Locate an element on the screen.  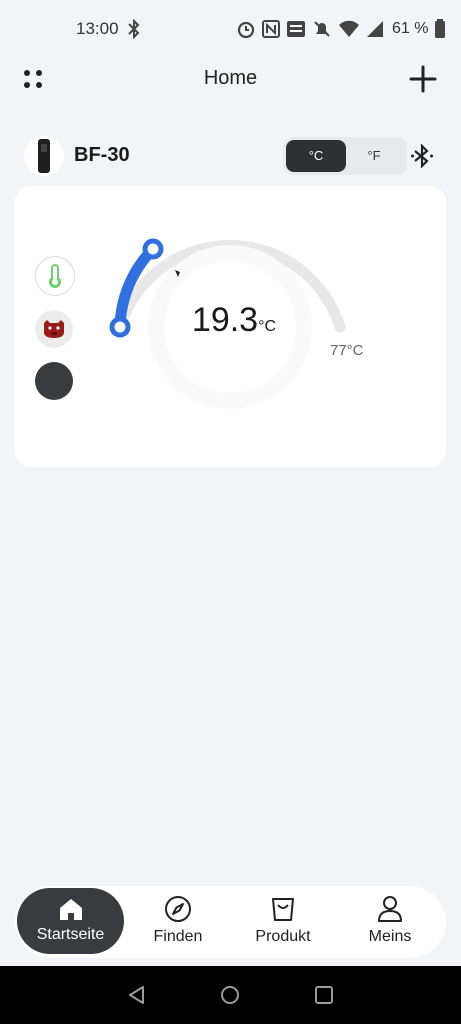
home-icon is located at coordinates (70, 909).